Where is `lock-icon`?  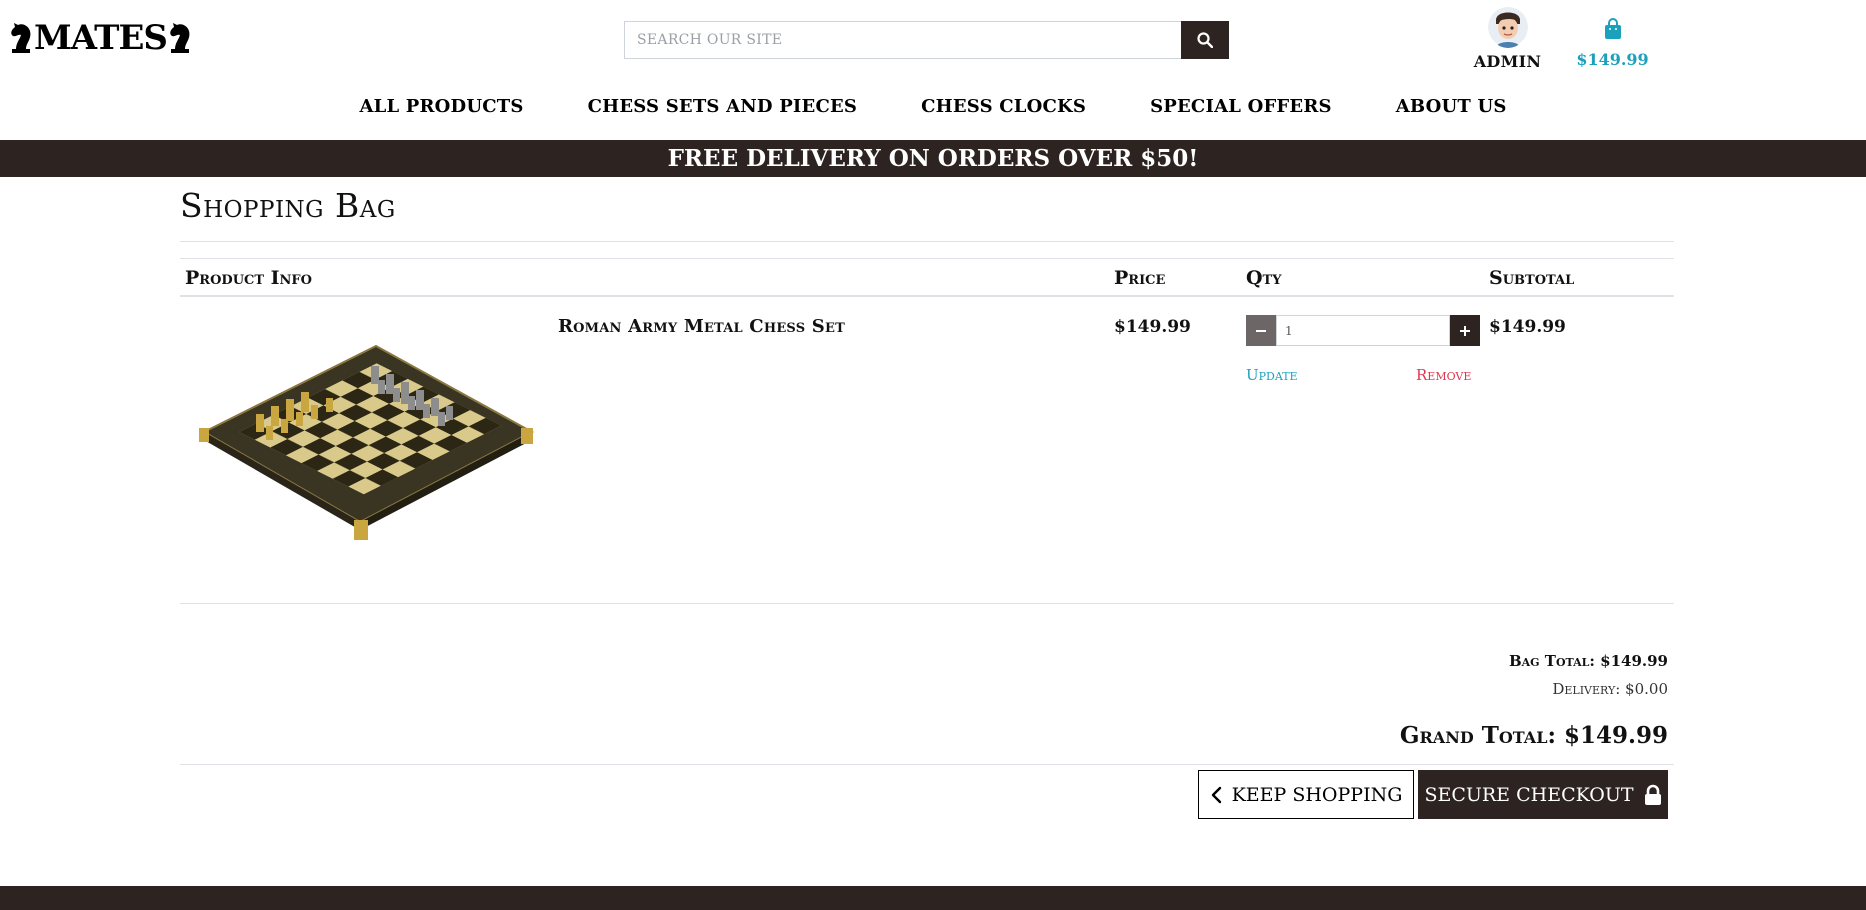
lock-icon is located at coordinates (1652, 794).